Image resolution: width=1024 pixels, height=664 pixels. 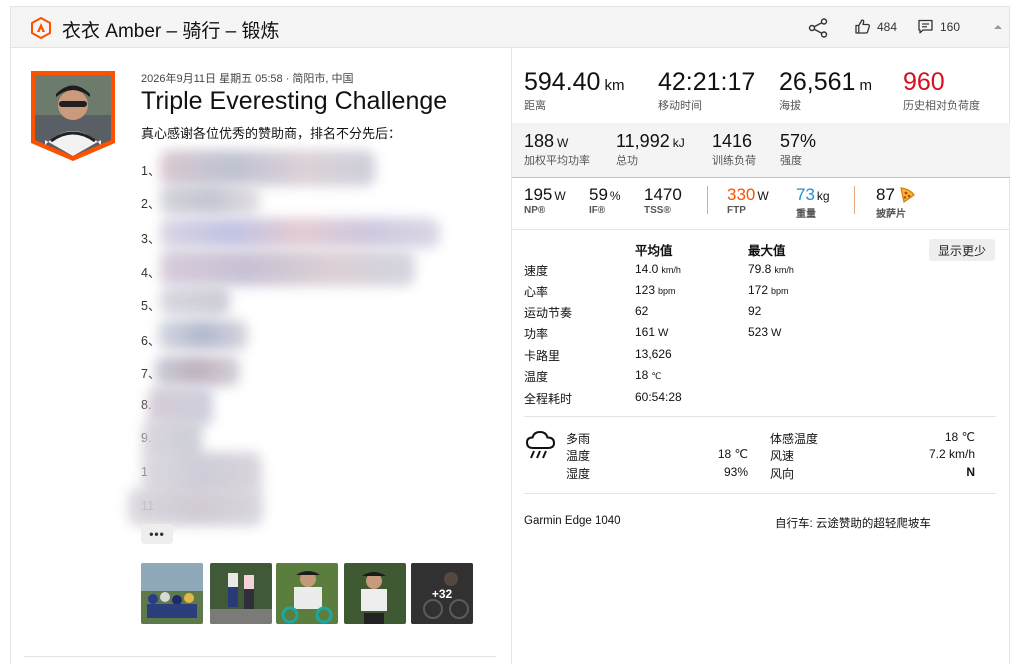 What do you see at coordinates (151, 204) in the screenshot?
I see `sponsor-line: 2、` at bounding box center [151, 204].